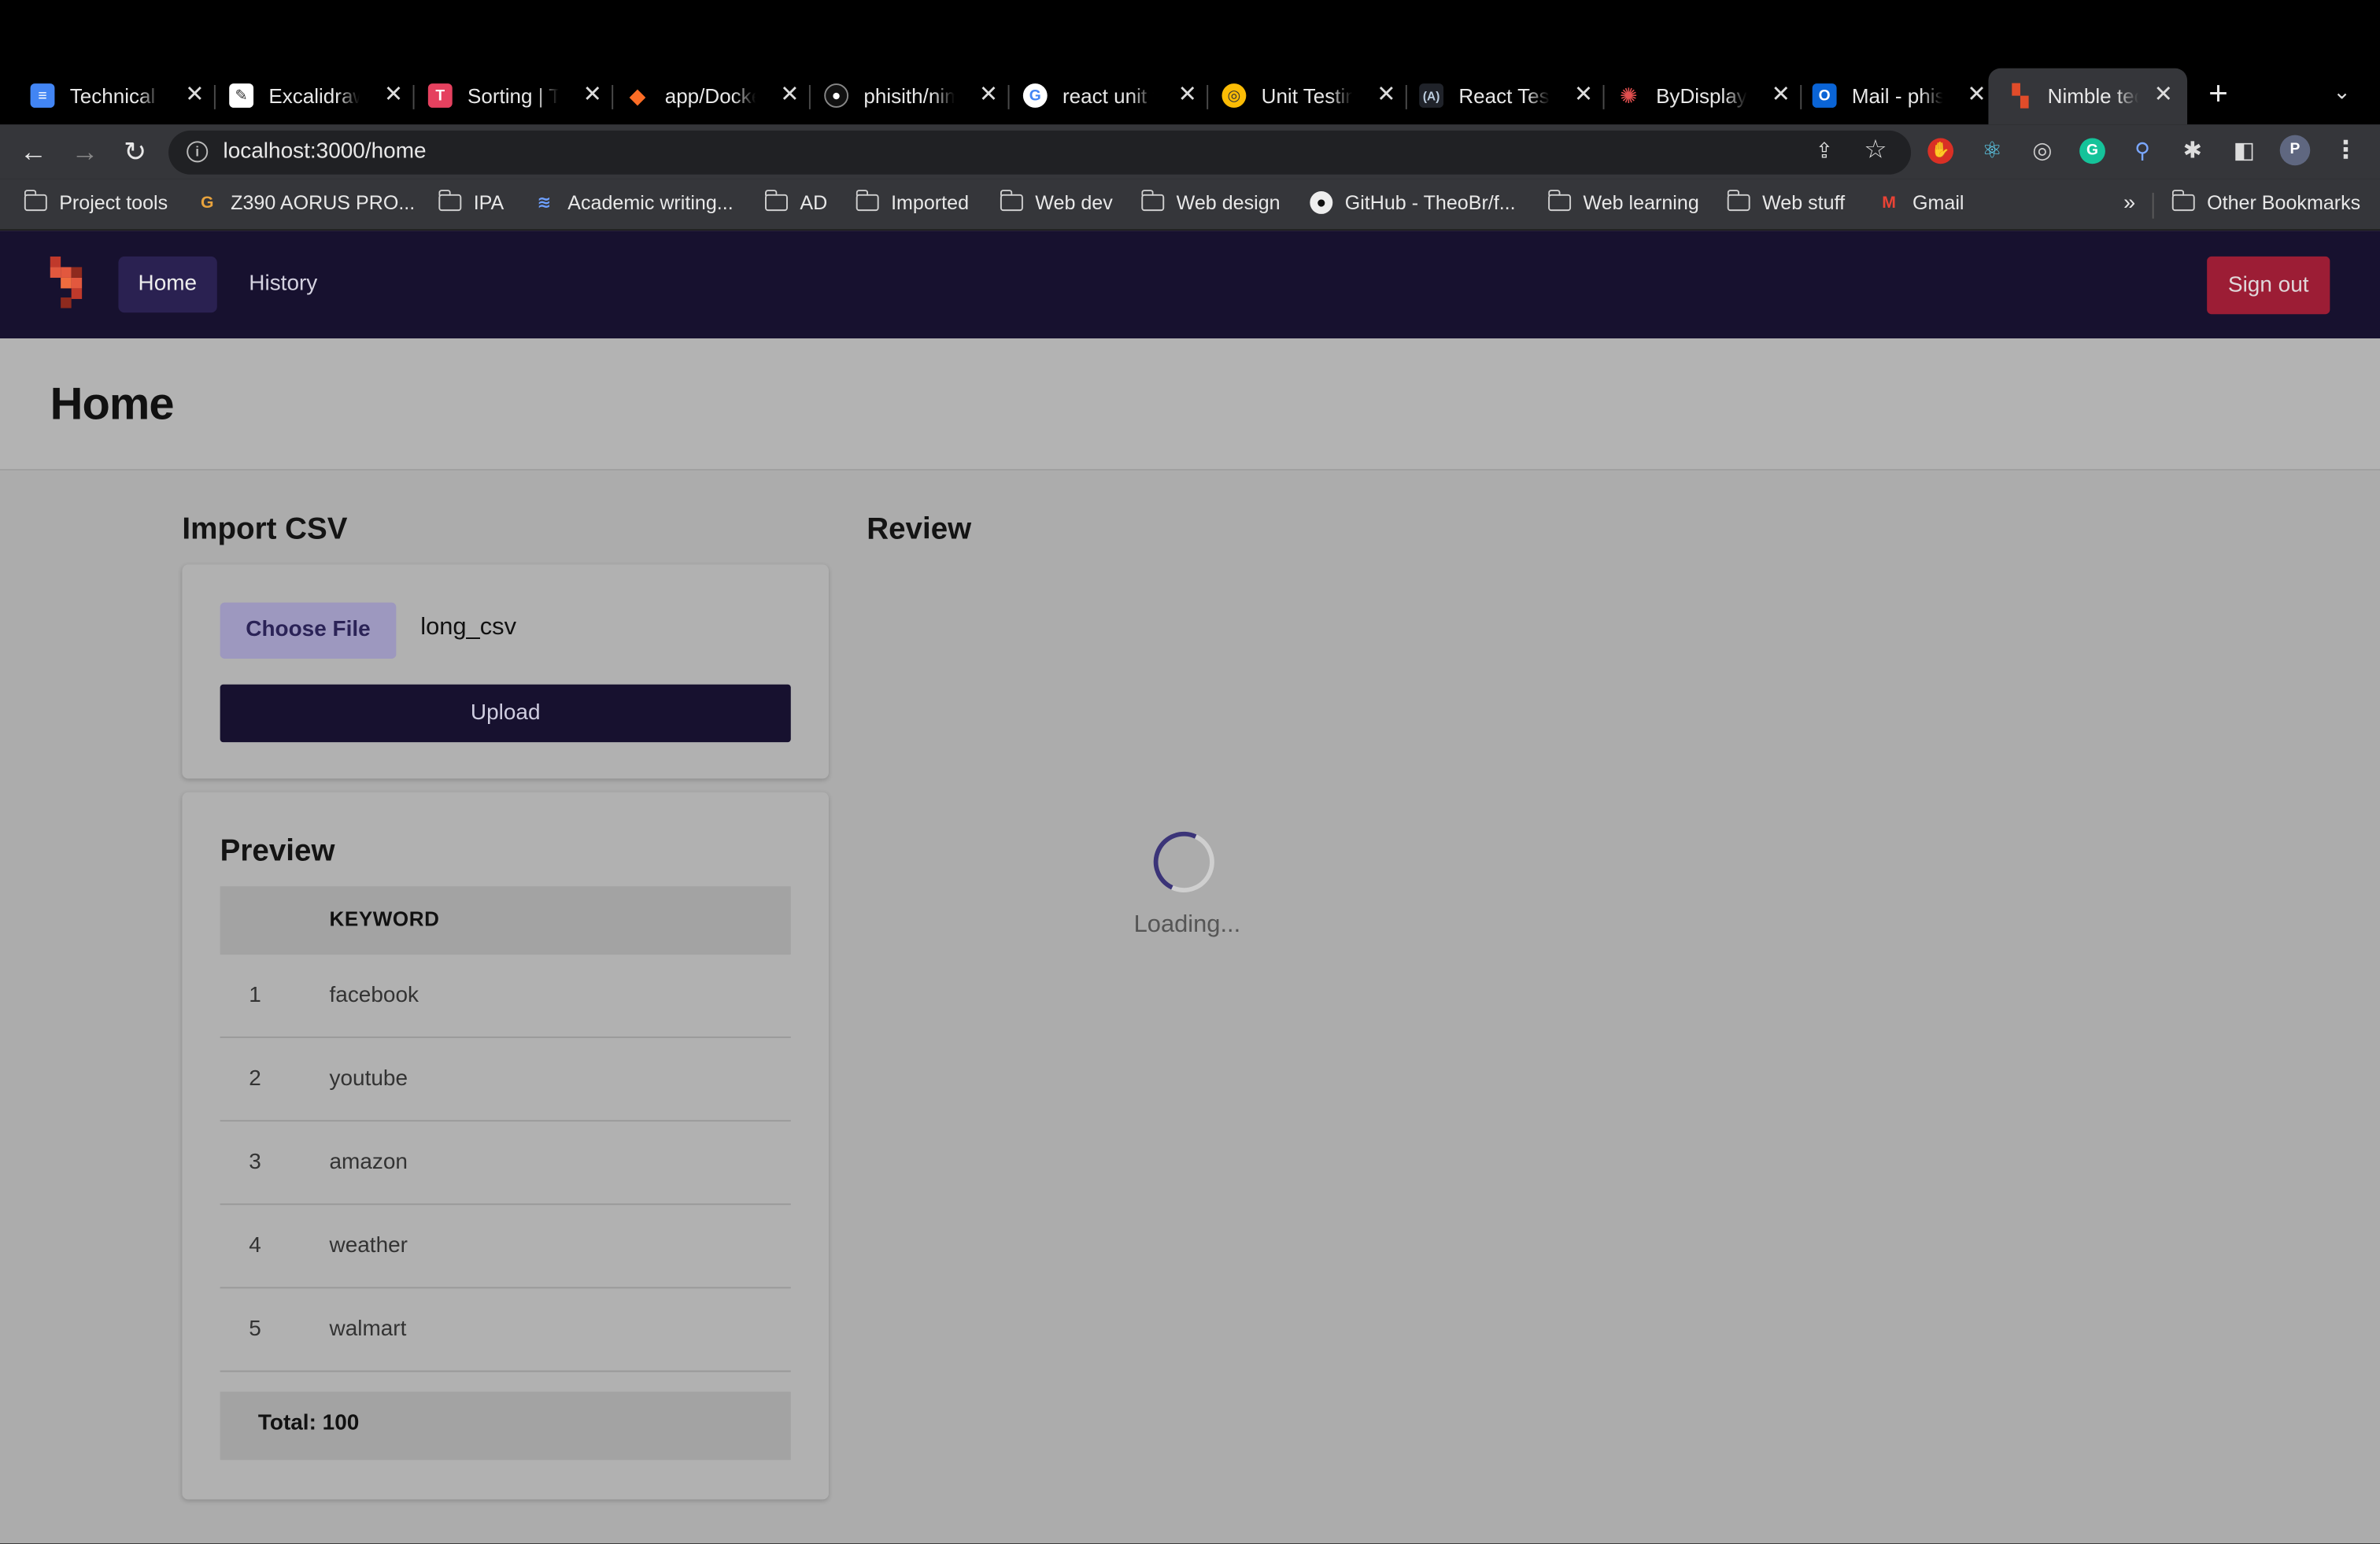 The height and width of the screenshot is (1544, 2380). Describe the element at coordinates (2346, 151) in the screenshot. I see `menu-kebab-icon: ⋮` at that location.